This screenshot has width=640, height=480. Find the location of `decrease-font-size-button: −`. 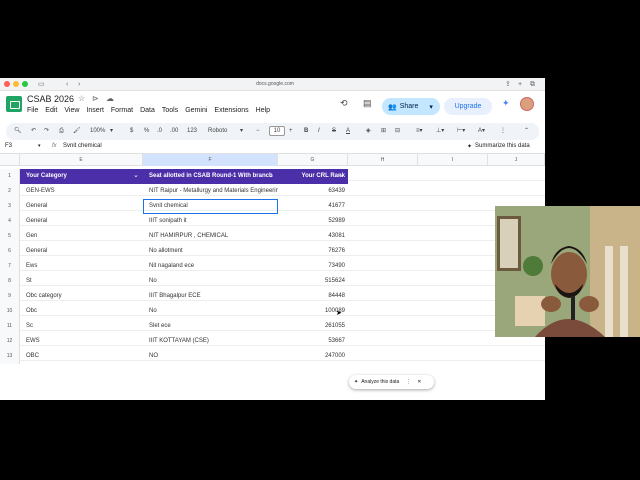

decrease-font-size-button: − is located at coordinates (258, 131).